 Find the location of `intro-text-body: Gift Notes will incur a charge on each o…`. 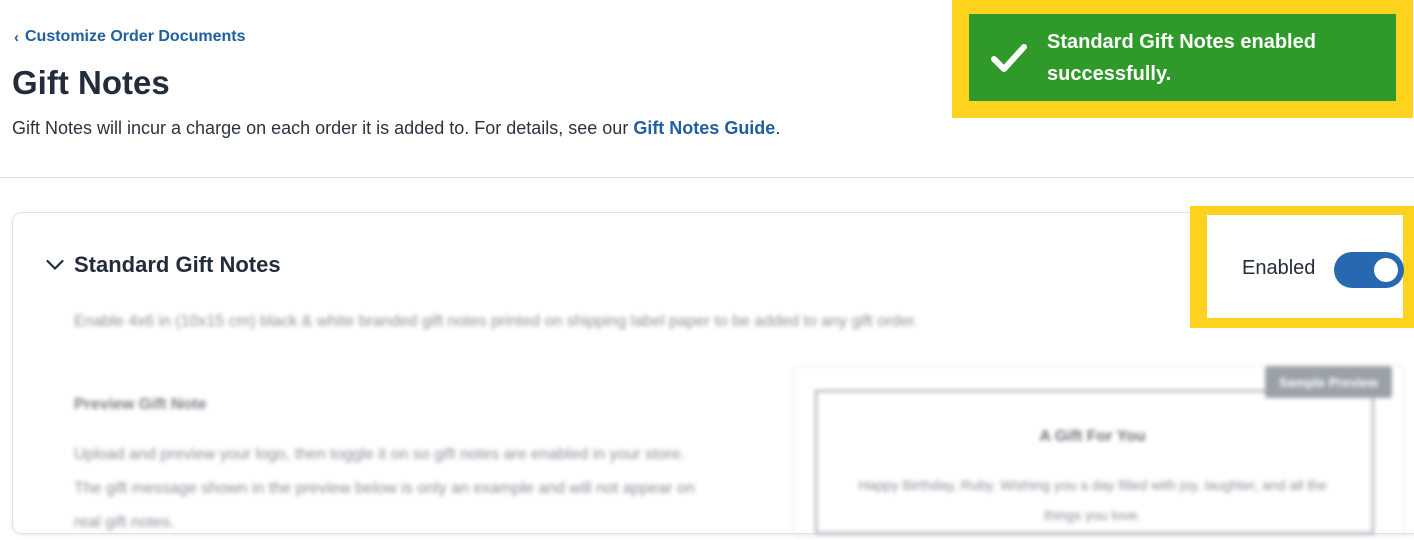

intro-text-body: Gift Notes will incur a charge on each o… is located at coordinates (323, 128).